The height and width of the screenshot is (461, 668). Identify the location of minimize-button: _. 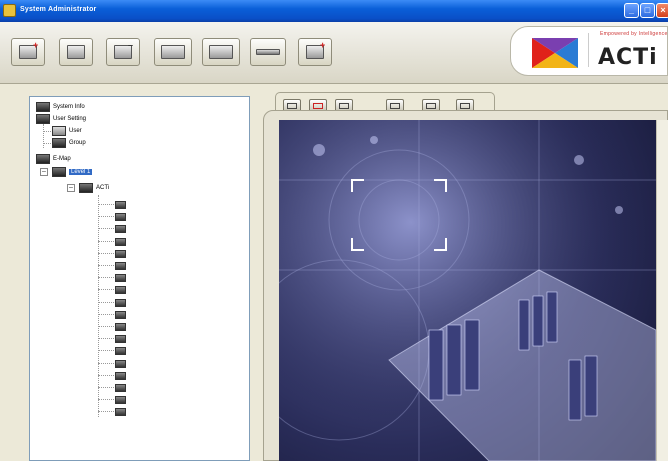
(631, 10).